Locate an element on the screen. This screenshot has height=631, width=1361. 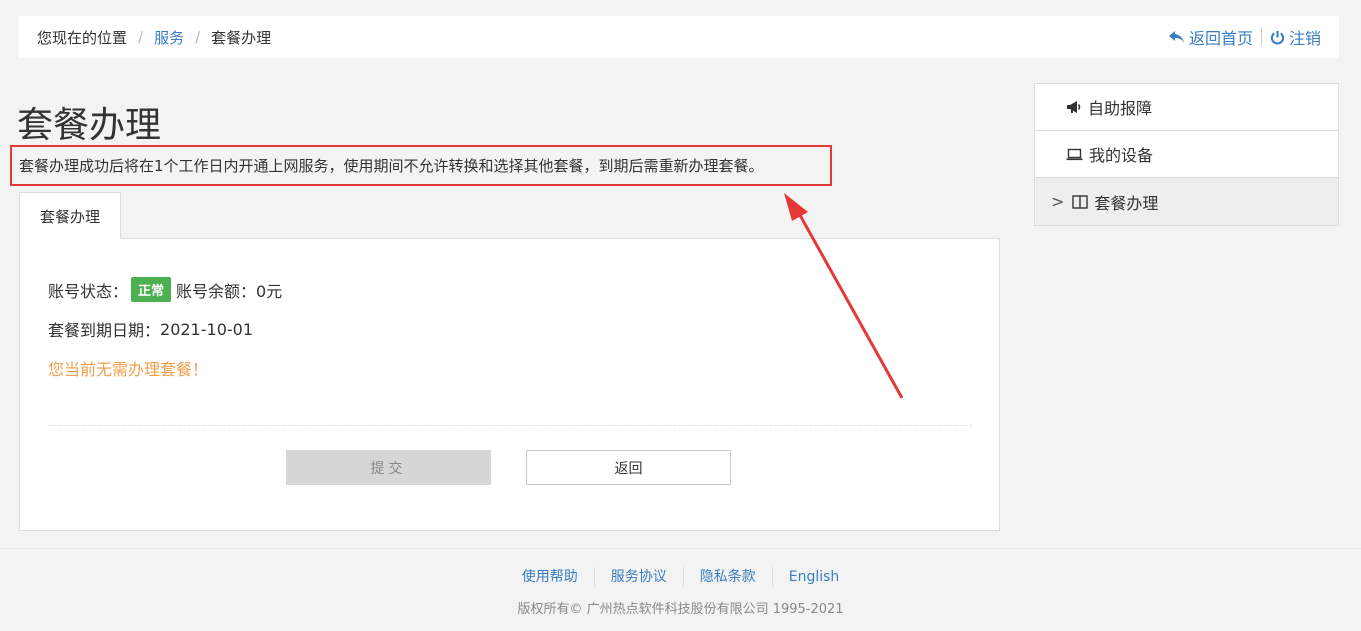
tab-package-label: 套餐办理 is located at coordinates (69, 216).